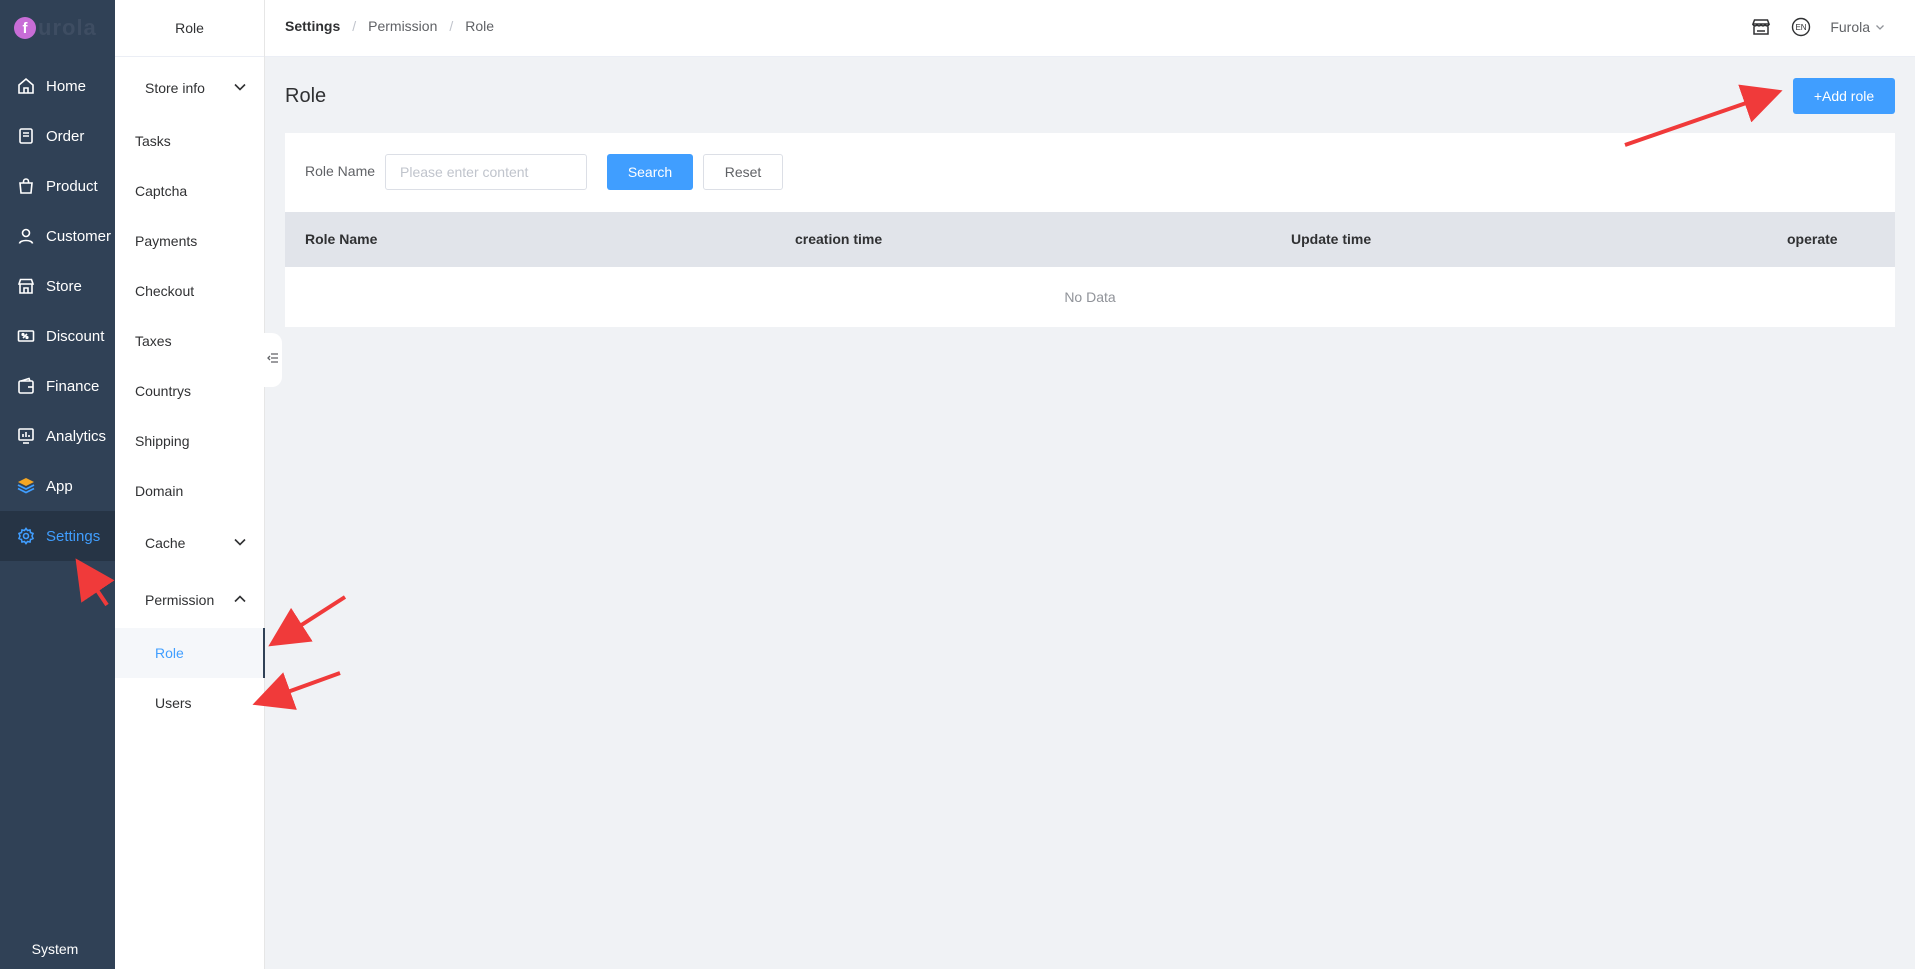 The height and width of the screenshot is (969, 1915). What do you see at coordinates (240, 600) in the screenshot?
I see `chevron-up-icon` at bounding box center [240, 600].